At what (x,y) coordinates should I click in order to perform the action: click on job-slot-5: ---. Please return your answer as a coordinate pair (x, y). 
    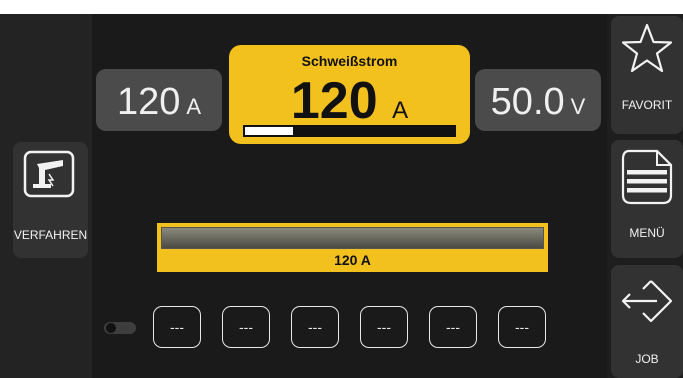
    Looking at the image, I should click on (453, 327).